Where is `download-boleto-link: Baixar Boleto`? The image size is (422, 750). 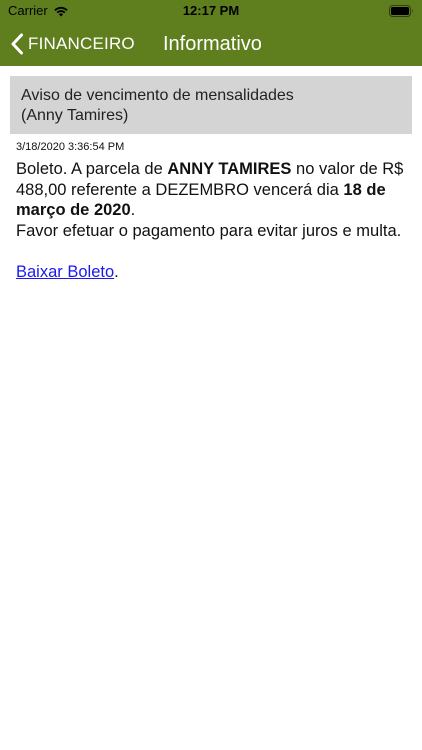
download-boleto-link: Baixar Boleto is located at coordinates (65, 272).